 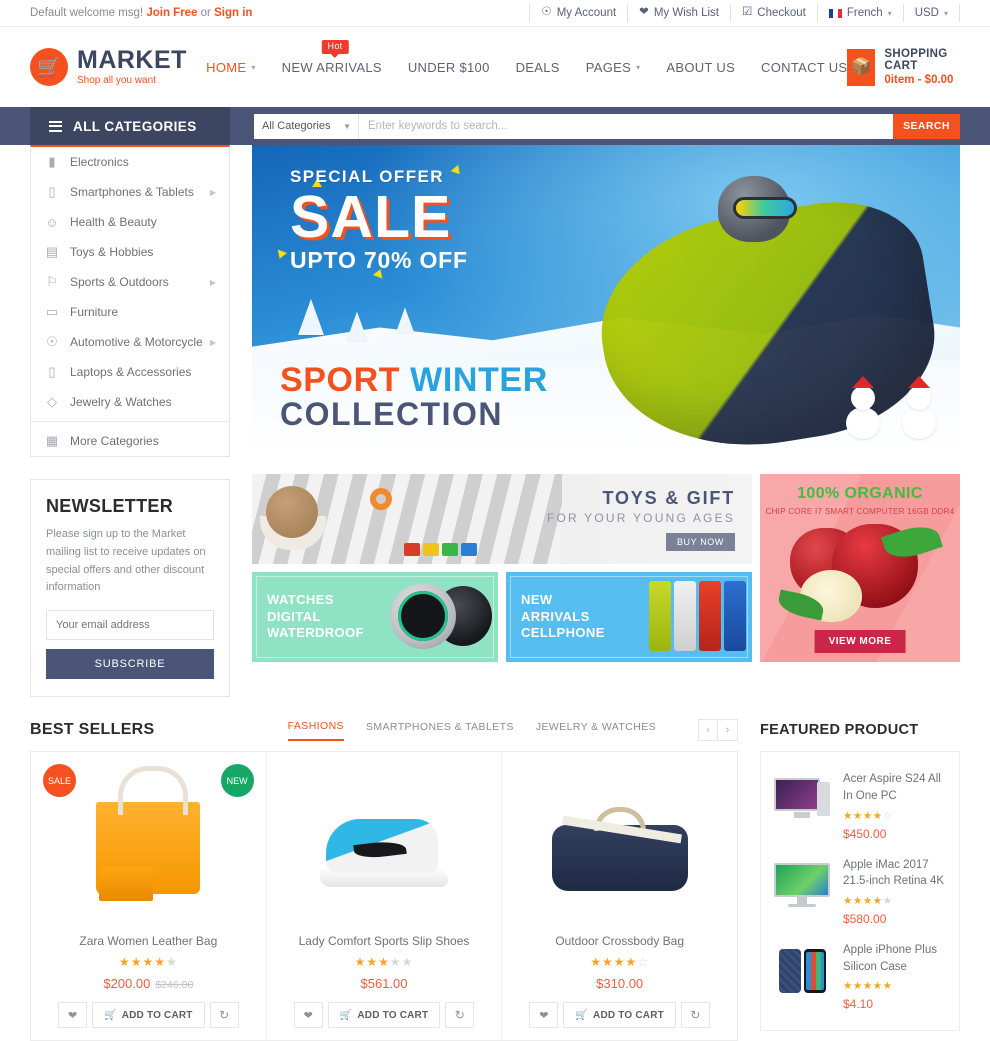 What do you see at coordinates (384, 941) in the screenshot?
I see `product-name: Lady Comfort Sports Slip Shoes` at bounding box center [384, 941].